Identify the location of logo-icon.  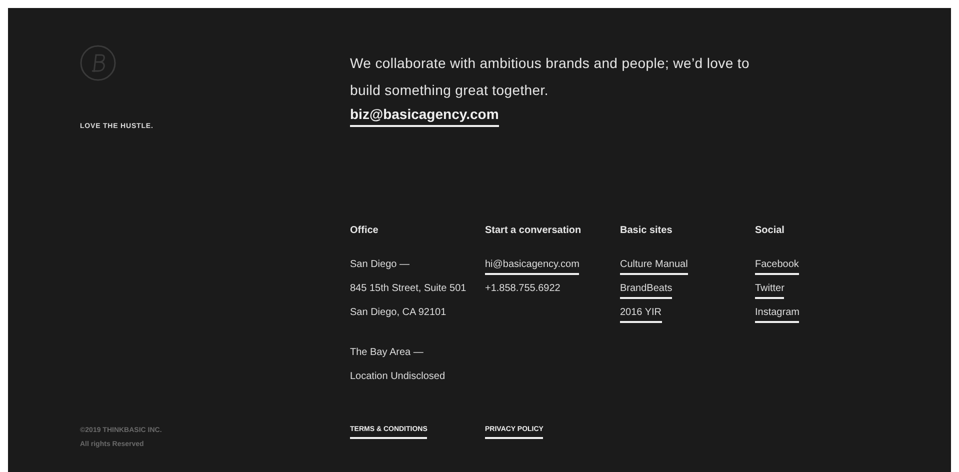
(98, 63).